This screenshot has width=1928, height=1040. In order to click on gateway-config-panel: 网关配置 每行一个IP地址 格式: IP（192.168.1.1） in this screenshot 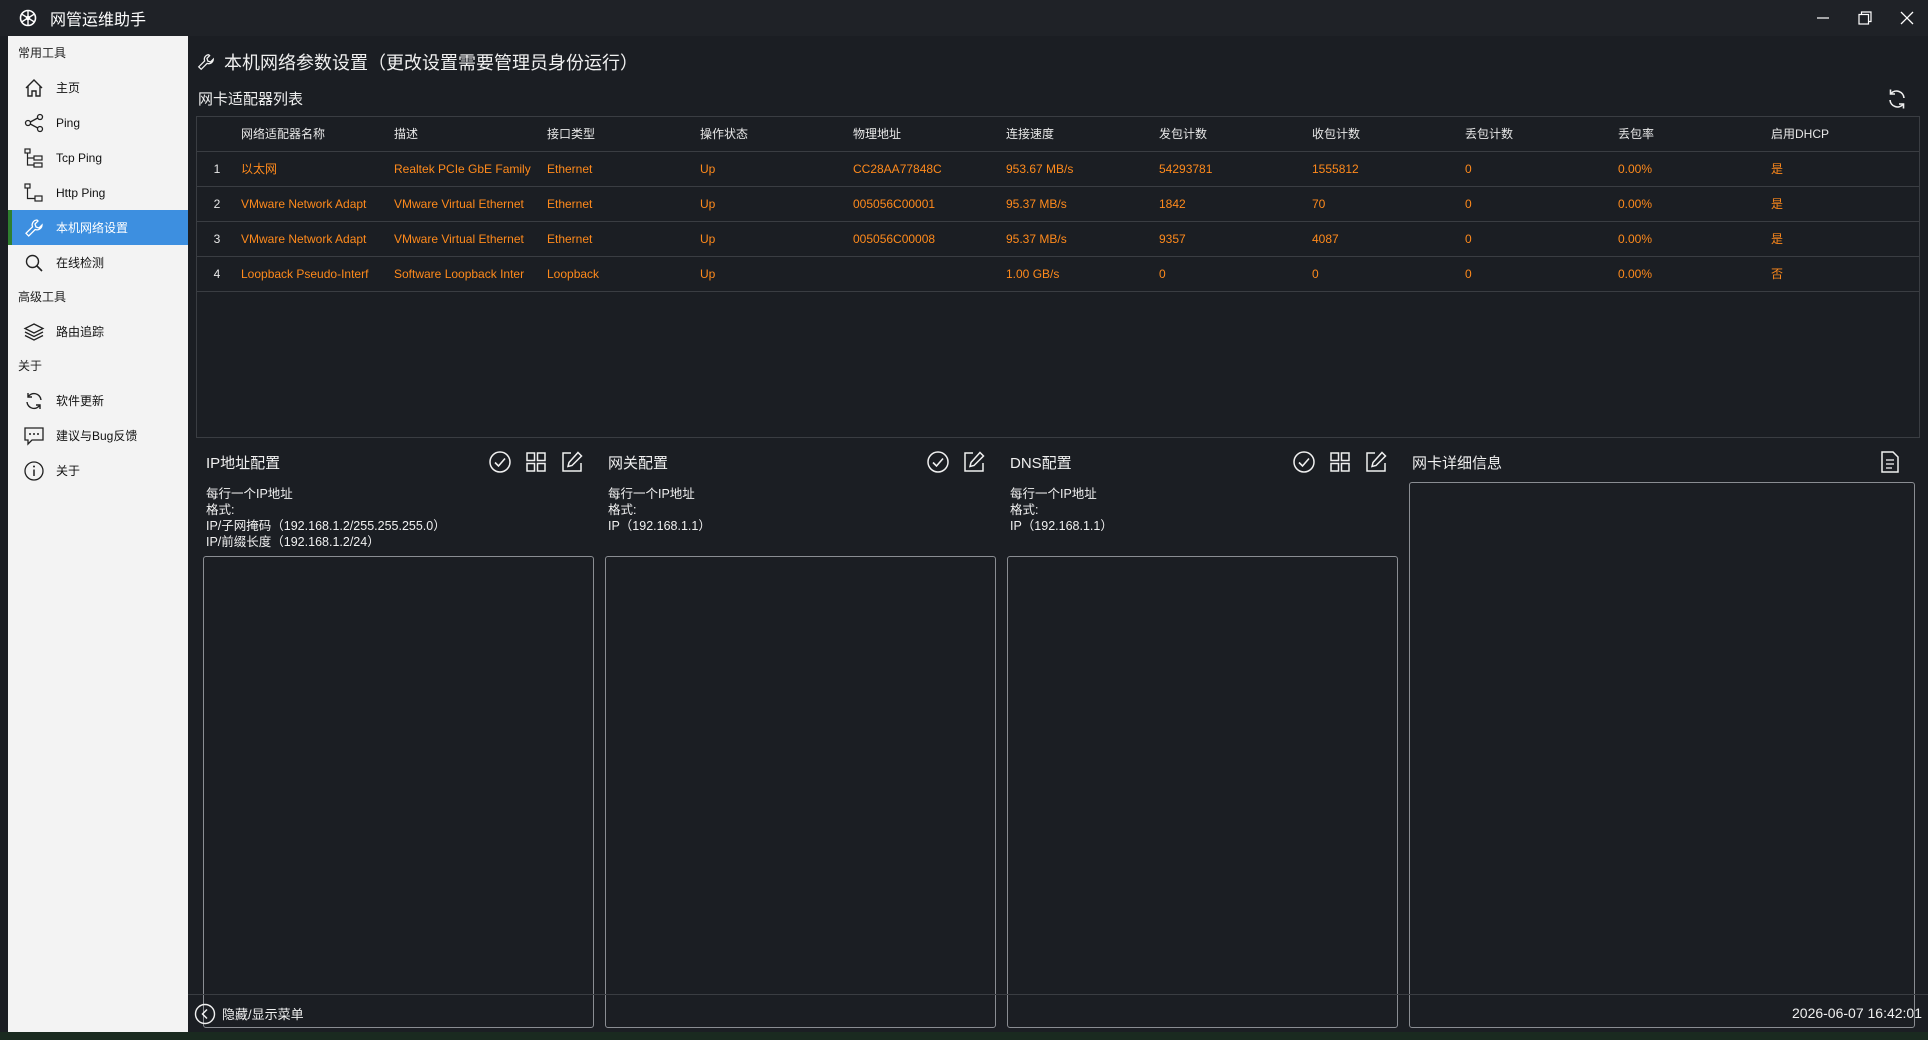, I will do `click(799, 738)`.